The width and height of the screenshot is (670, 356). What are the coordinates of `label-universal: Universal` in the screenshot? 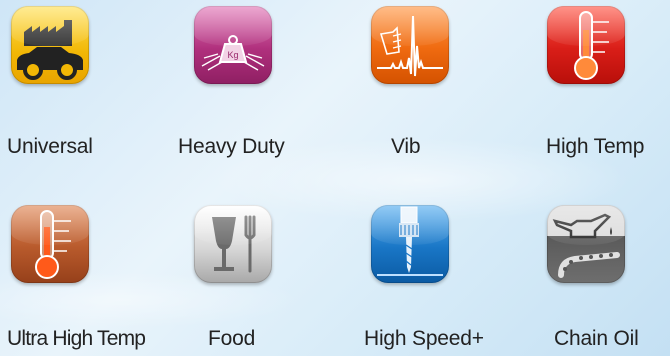 It's located at (50, 146).